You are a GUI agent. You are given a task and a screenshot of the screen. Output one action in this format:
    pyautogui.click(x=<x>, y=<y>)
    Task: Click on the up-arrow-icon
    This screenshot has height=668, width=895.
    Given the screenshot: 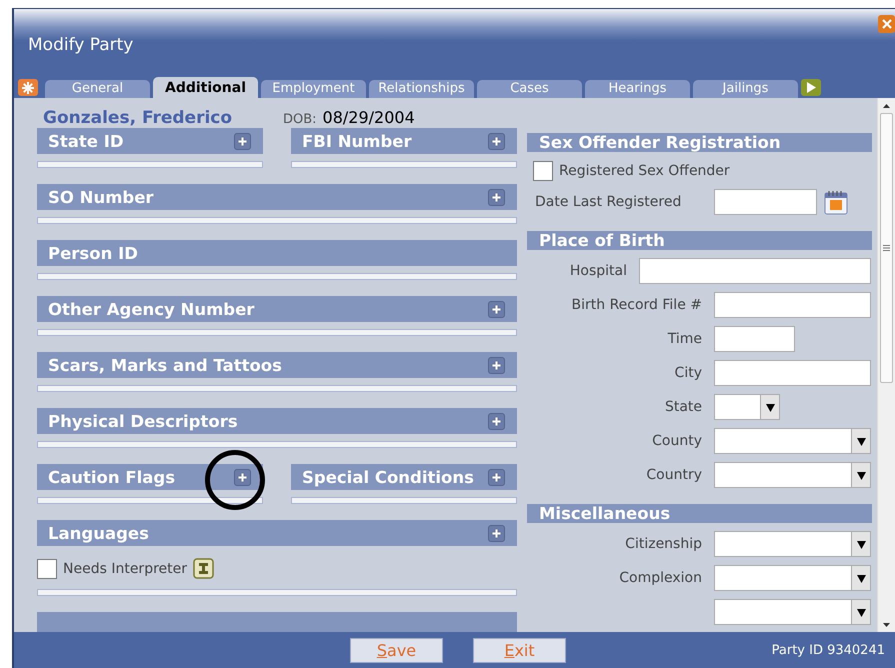 What is the action you would take?
    pyautogui.click(x=886, y=106)
    